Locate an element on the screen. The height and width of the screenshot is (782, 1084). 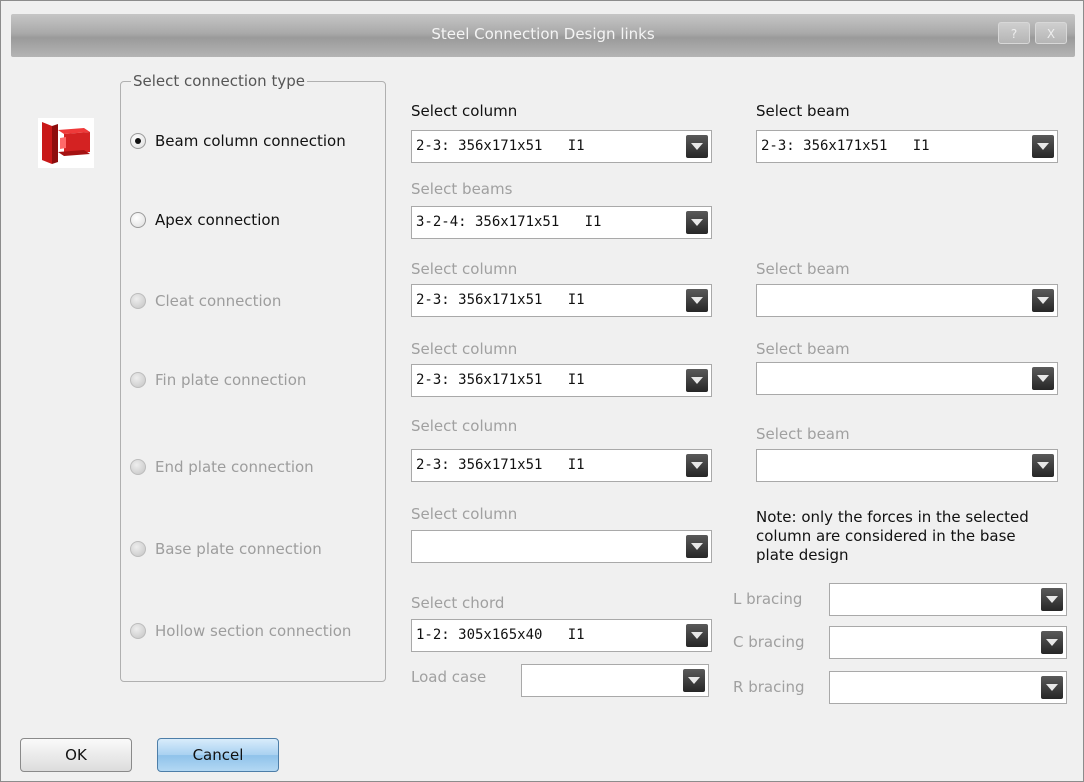
base-plate-column-label: Select column is located at coordinates (464, 514).